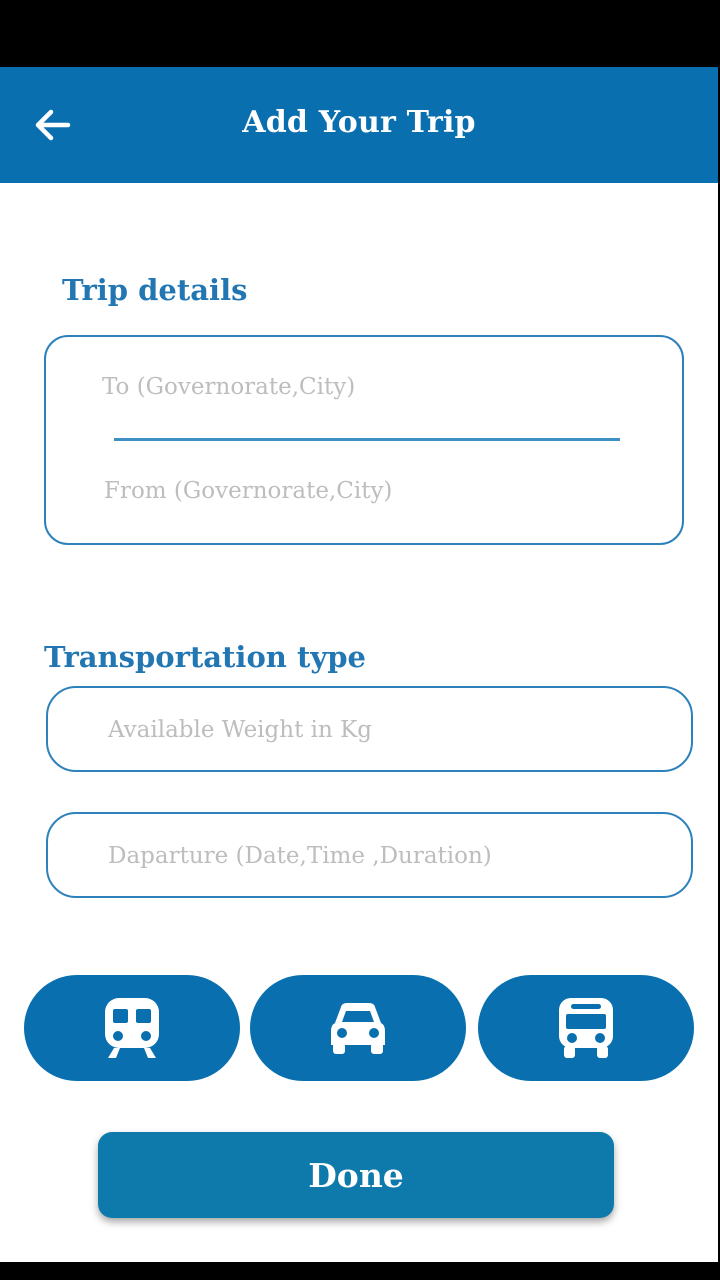  I want to click on train-icon, so click(132, 1028).